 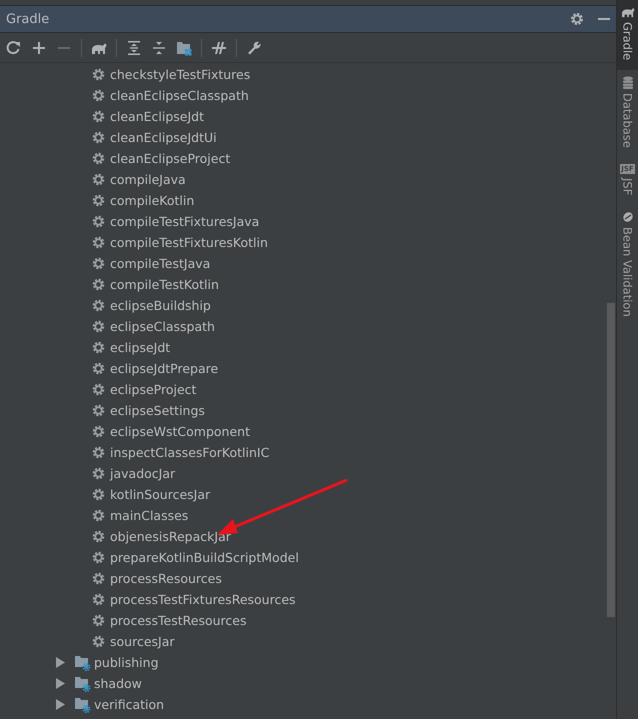 I want to click on task-item: checkstyleTestFixtures, so click(x=180, y=74).